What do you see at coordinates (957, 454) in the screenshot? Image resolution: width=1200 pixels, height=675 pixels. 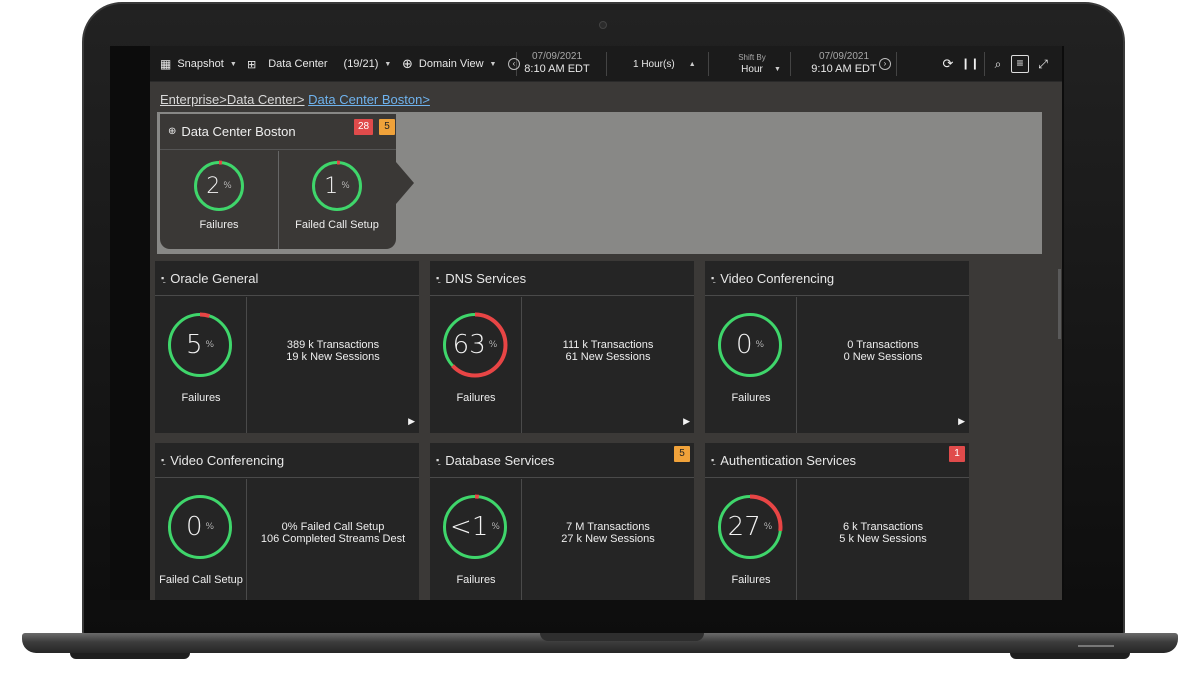 I see `alert-badge: 1` at bounding box center [957, 454].